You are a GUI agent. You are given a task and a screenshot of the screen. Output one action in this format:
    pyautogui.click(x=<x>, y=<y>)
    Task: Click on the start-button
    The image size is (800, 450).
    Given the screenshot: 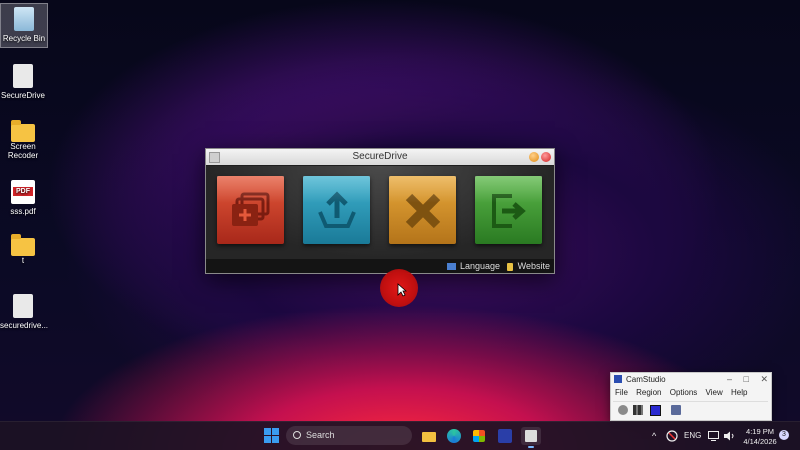 What is the action you would take?
    pyautogui.click(x=272, y=436)
    